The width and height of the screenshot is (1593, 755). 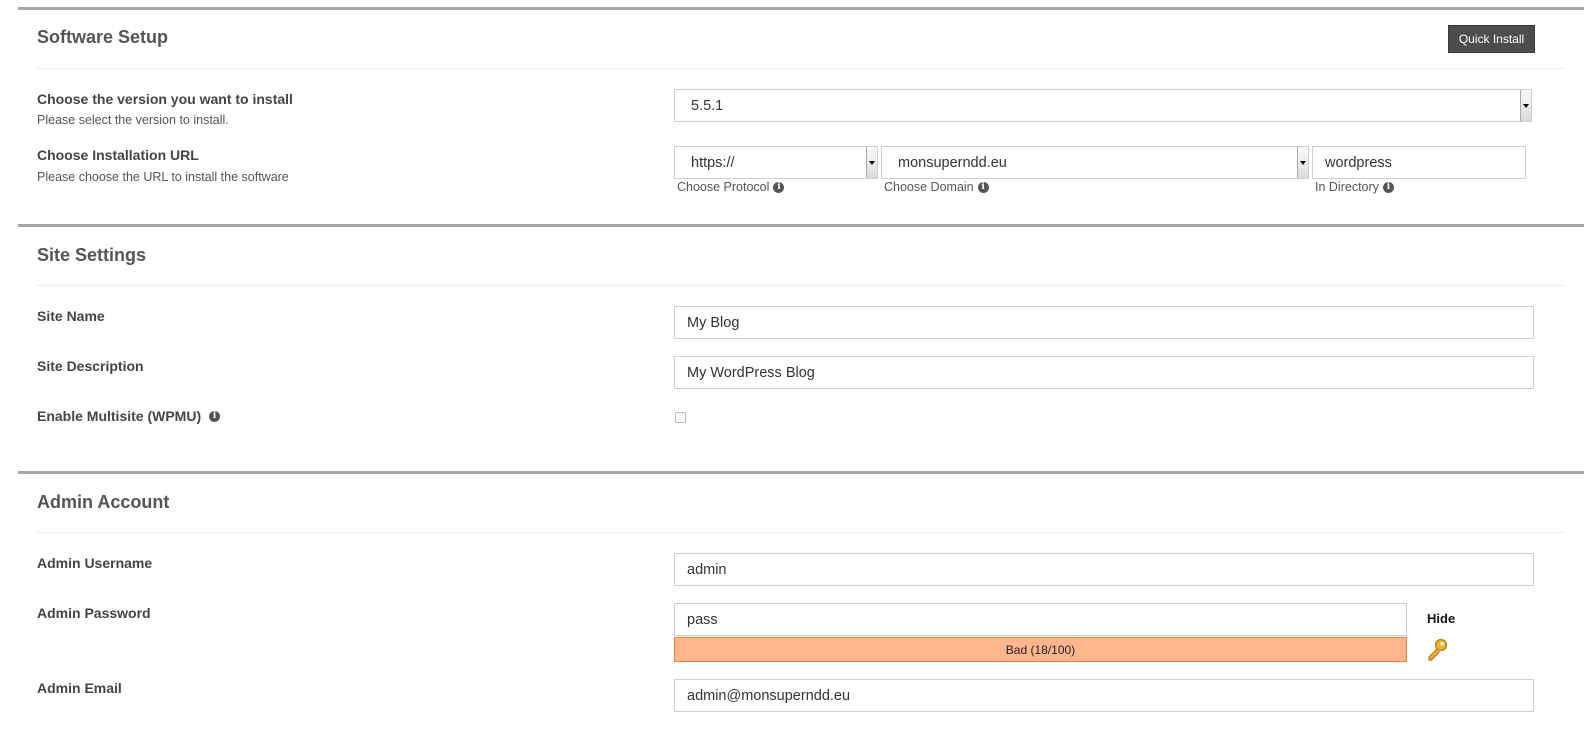 What do you see at coordinates (751, 372) in the screenshot?
I see `site-description-value: My WordPress Blog` at bounding box center [751, 372].